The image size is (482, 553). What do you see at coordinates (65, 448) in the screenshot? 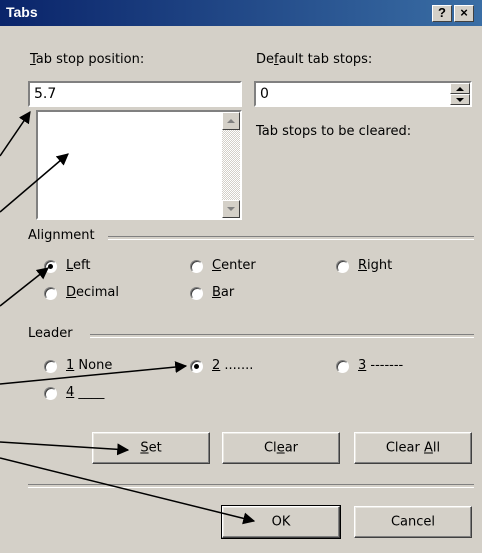
I see `arrow-set-button` at bounding box center [65, 448].